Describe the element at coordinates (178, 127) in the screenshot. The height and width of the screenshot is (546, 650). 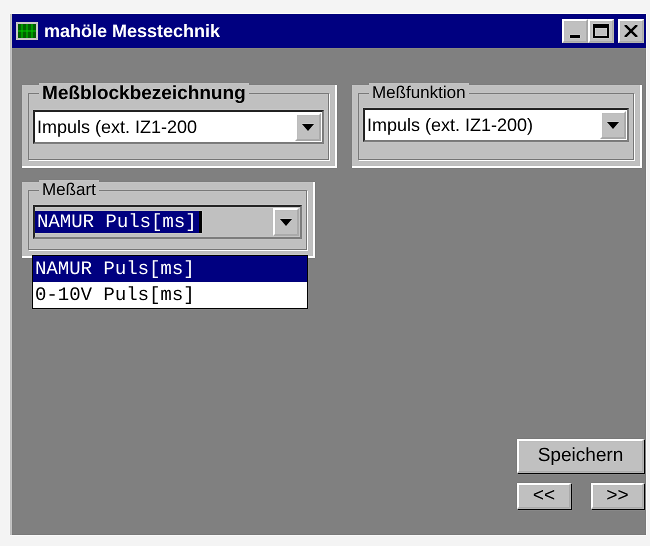
I see `dropdown: Impuls (ext. IZ1-200` at that location.